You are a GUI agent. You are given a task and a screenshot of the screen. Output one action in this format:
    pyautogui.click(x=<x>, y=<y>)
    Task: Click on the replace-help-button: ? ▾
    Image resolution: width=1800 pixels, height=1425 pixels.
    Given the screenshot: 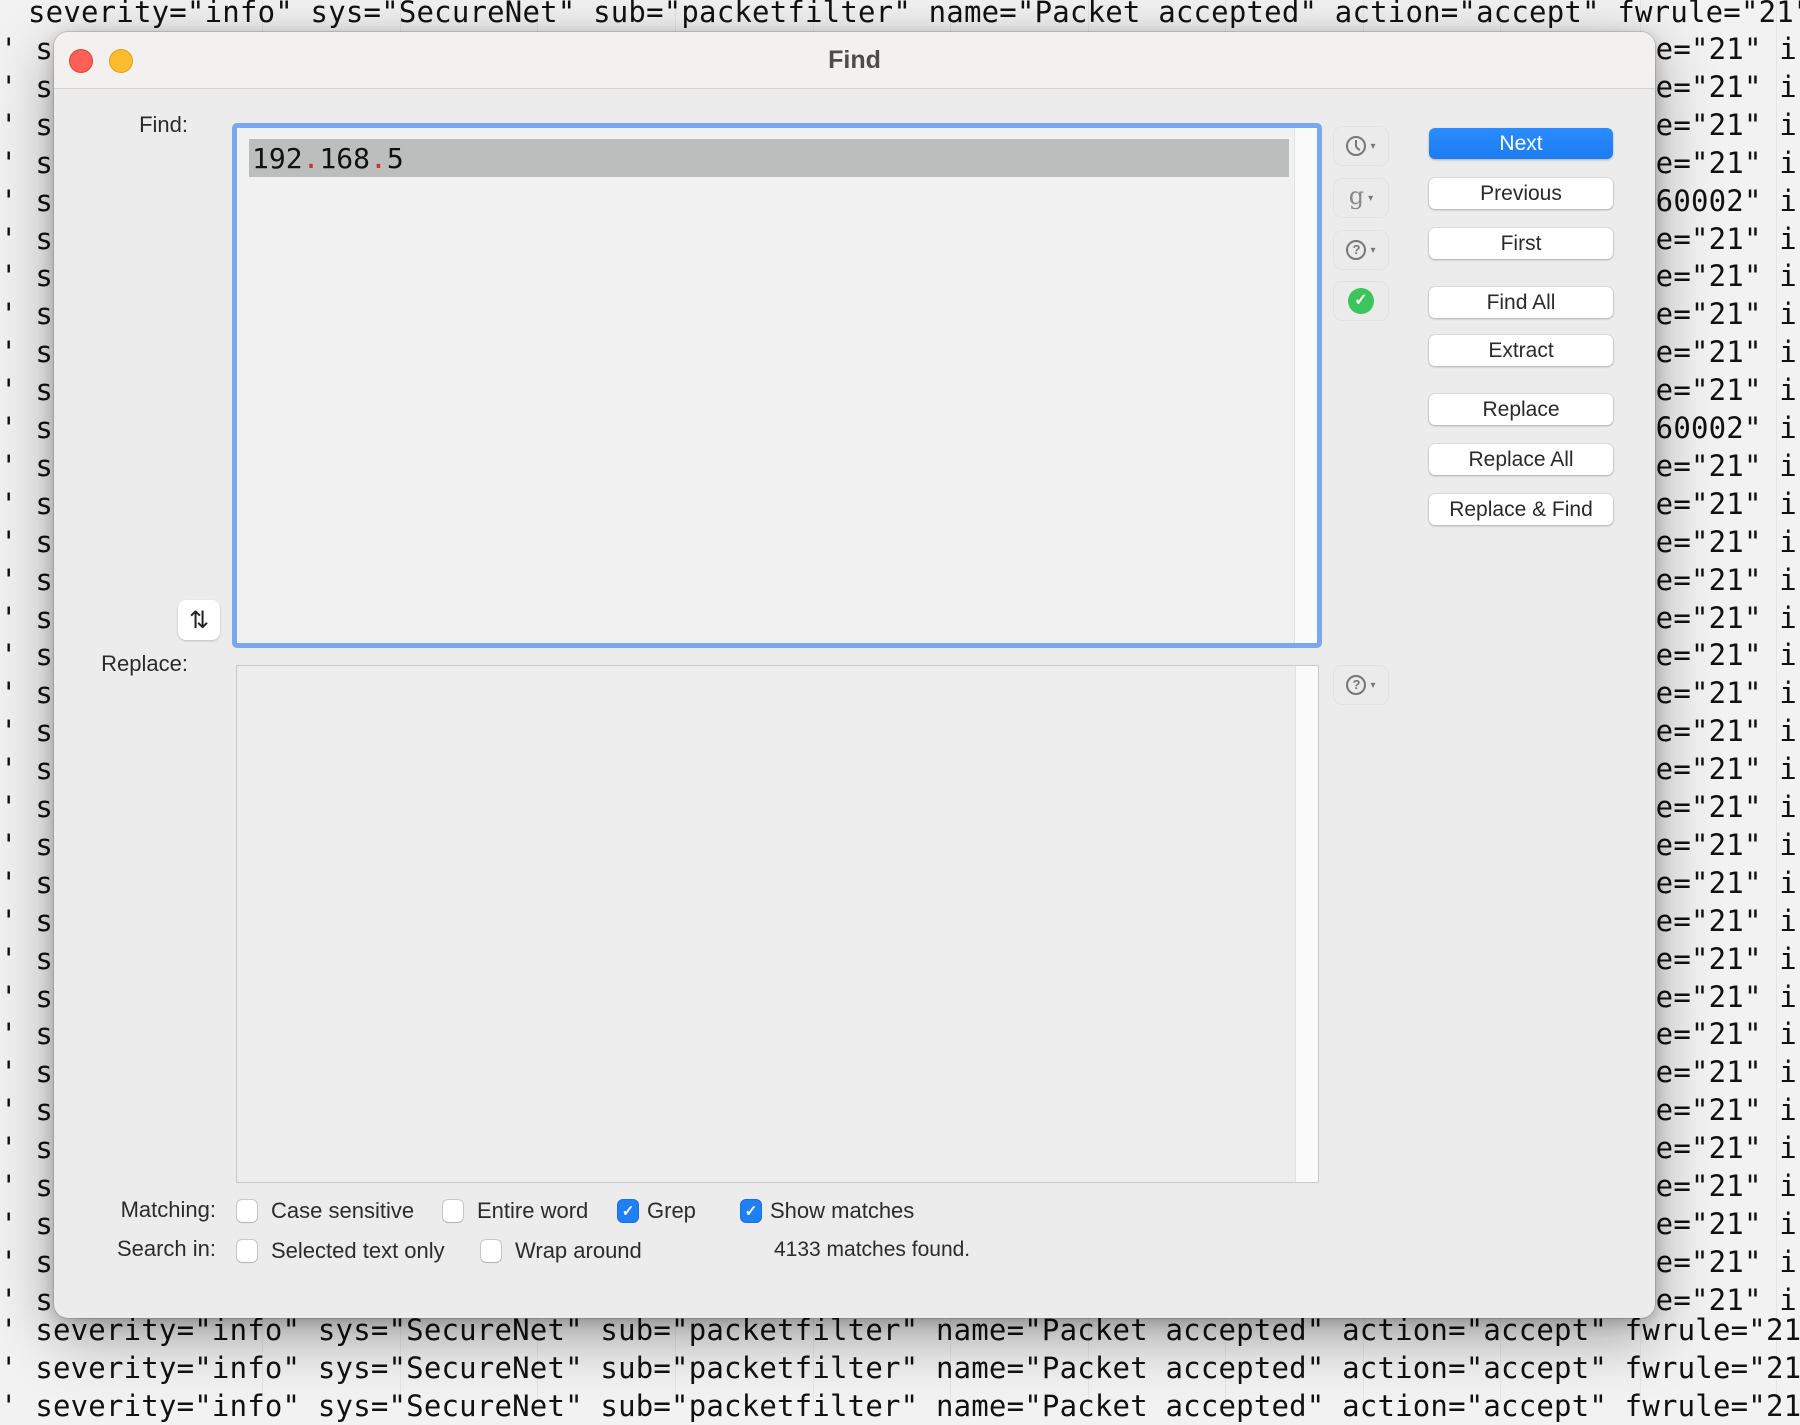 What is the action you would take?
    pyautogui.click(x=1361, y=685)
    